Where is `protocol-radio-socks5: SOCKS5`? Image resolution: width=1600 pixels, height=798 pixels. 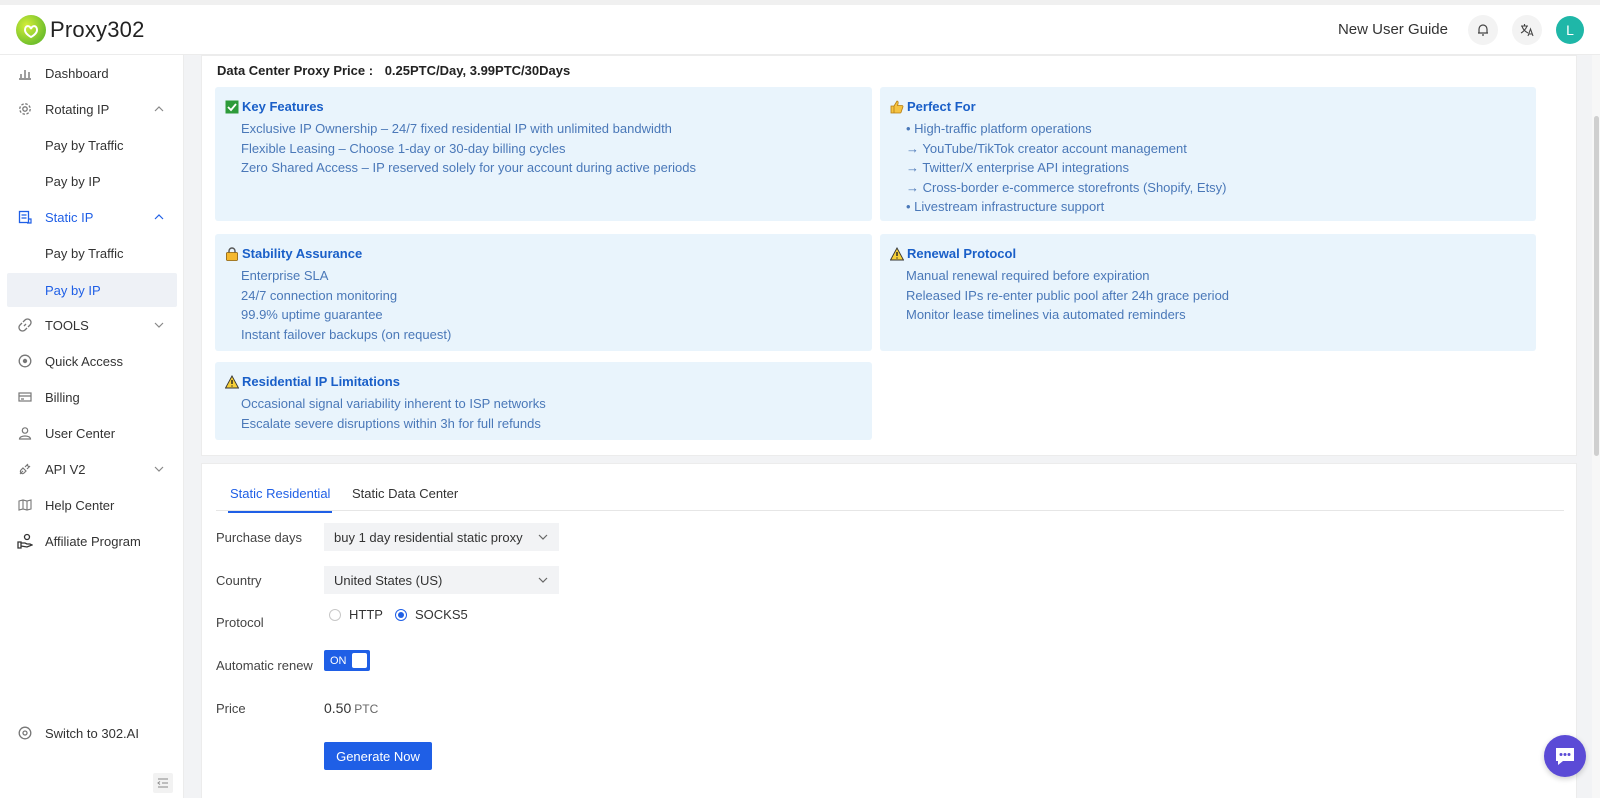 protocol-radio-socks5: SOCKS5 is located at coordinates (431, 614).